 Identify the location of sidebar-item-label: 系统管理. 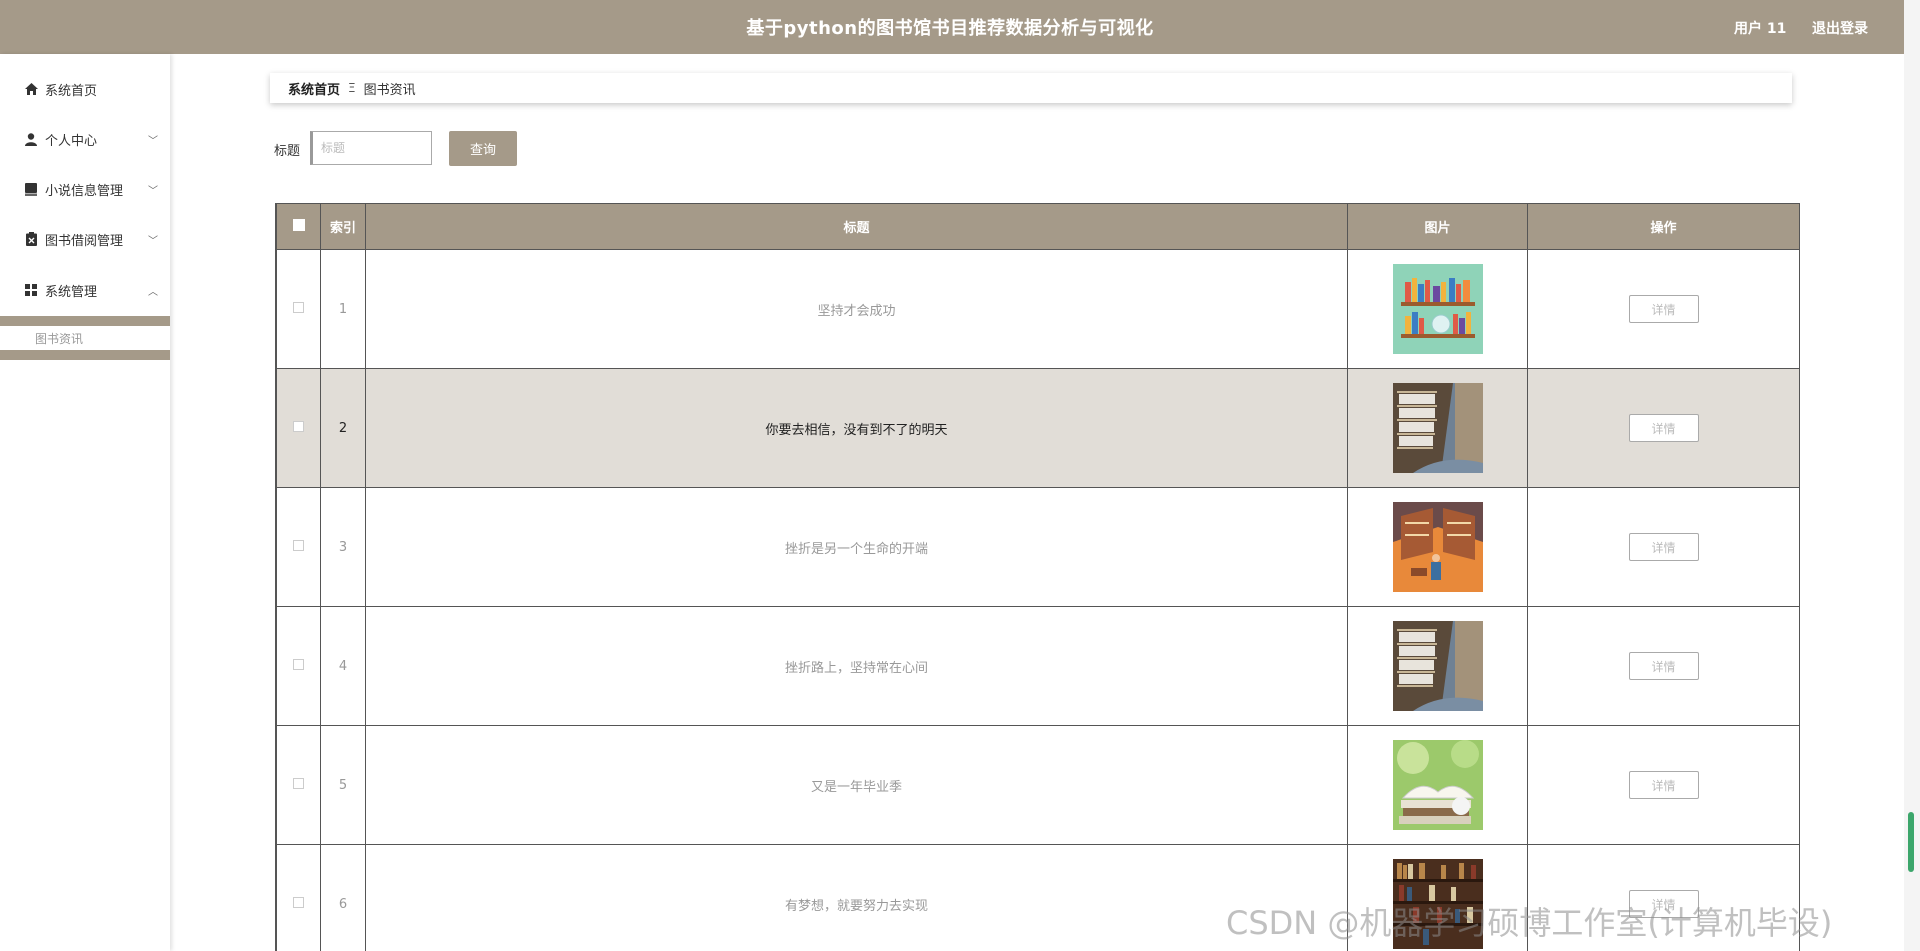
(71, 292).